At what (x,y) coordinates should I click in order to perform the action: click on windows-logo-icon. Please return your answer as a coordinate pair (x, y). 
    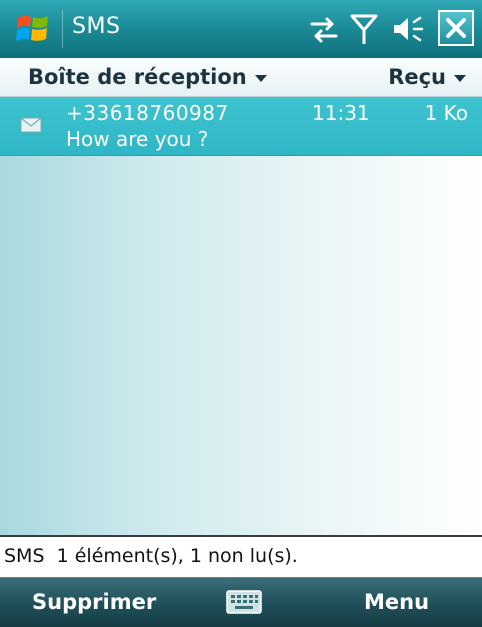
    Looking at the image, I should click on (33, 29).